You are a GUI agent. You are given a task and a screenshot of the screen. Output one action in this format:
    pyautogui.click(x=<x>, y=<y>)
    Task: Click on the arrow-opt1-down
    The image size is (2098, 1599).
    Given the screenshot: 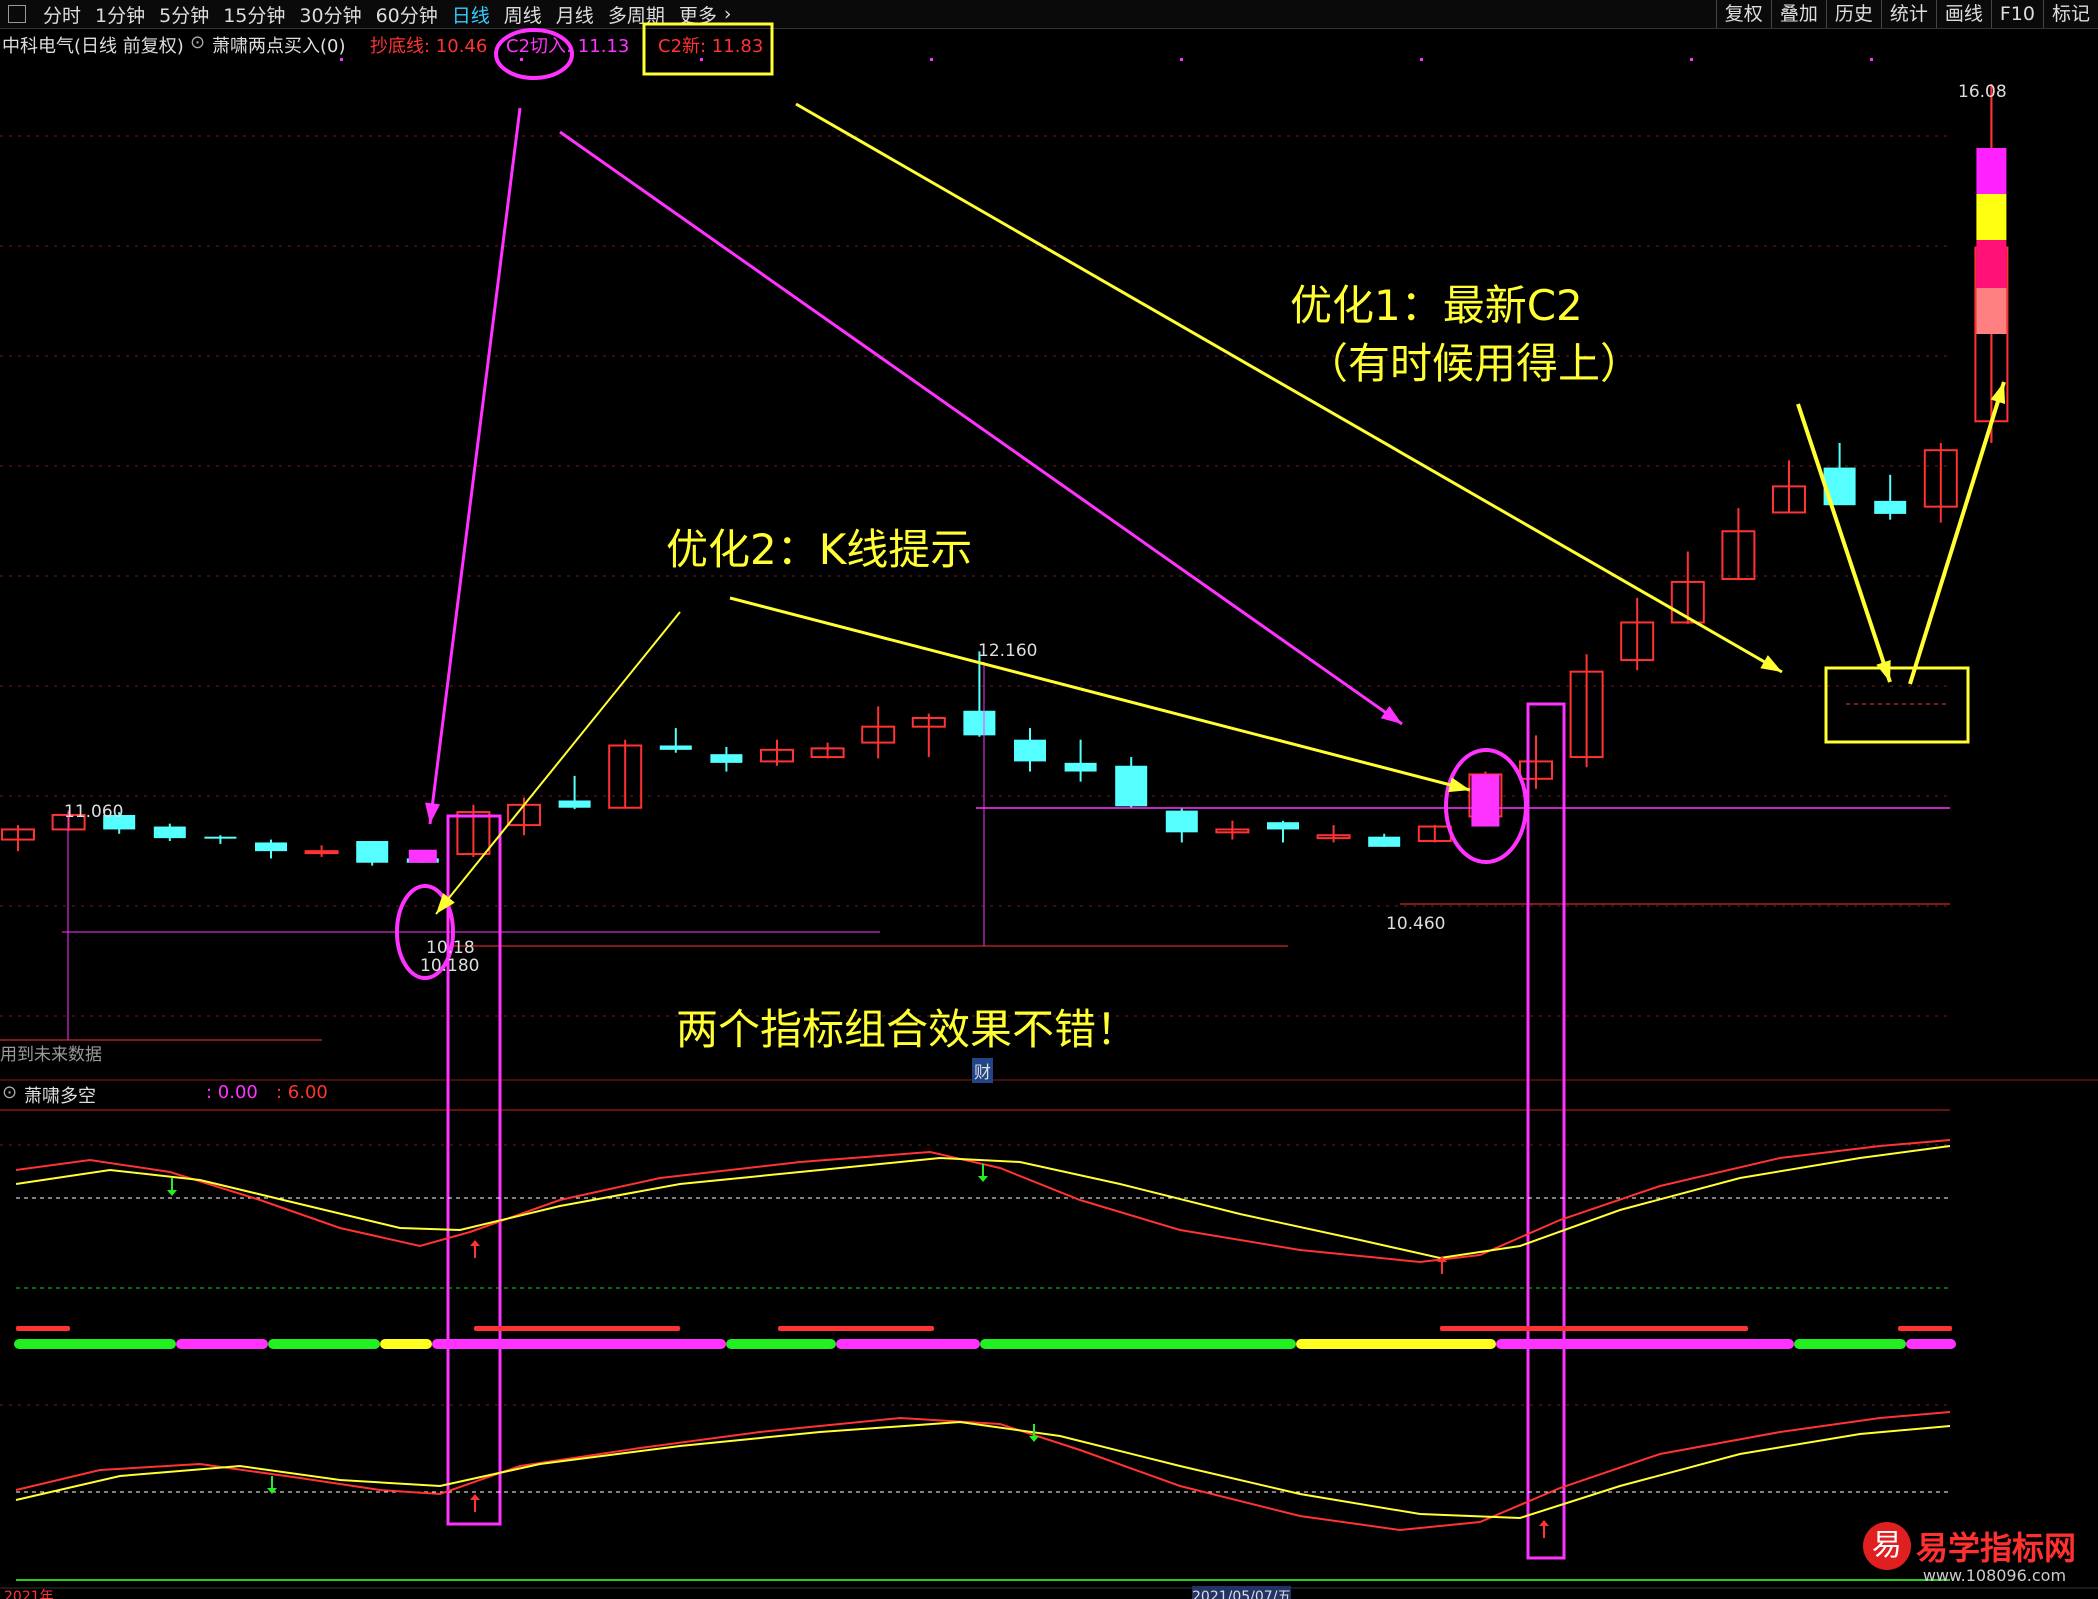 What is the action you would take?
    pyautogui.click(x=1844, y=543)
    